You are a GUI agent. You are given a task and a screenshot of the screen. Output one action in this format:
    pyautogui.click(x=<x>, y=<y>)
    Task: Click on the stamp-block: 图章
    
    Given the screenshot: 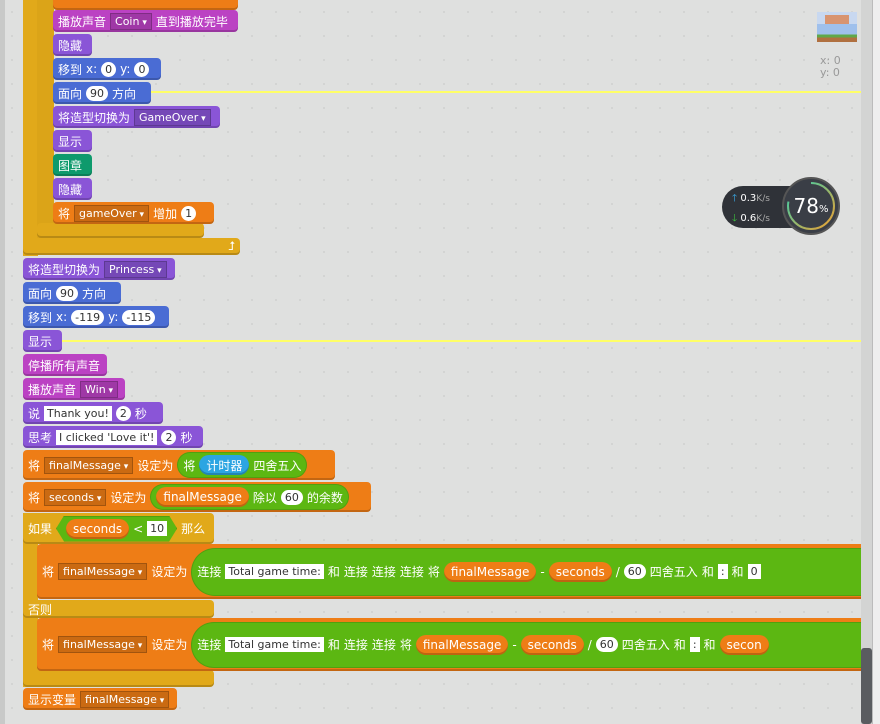 What is the action you would take?
    pyautogui.click(x=72, y=165)
    